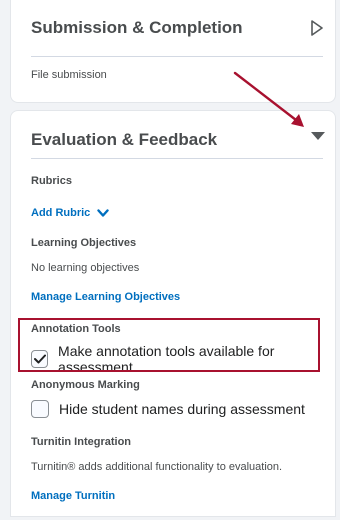 This screenshot has width=340, height=520. I want to click on evaluation-feedback-title: Evaluation & Feedback, so click(124, 140).